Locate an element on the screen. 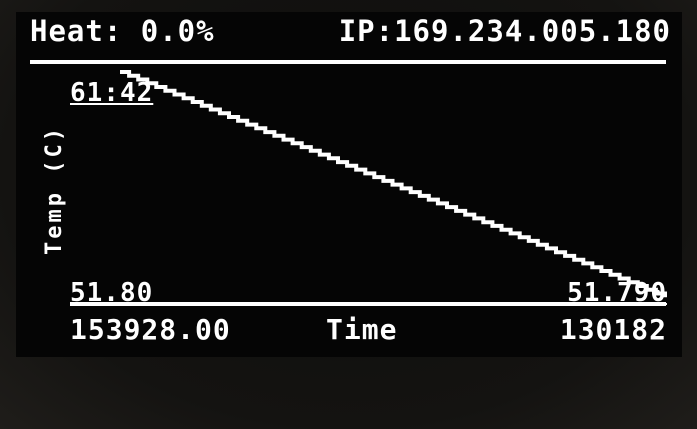 This screenshot has height=429, width=697. y-max-label: 61:42 is located at coordinates (112, 93).